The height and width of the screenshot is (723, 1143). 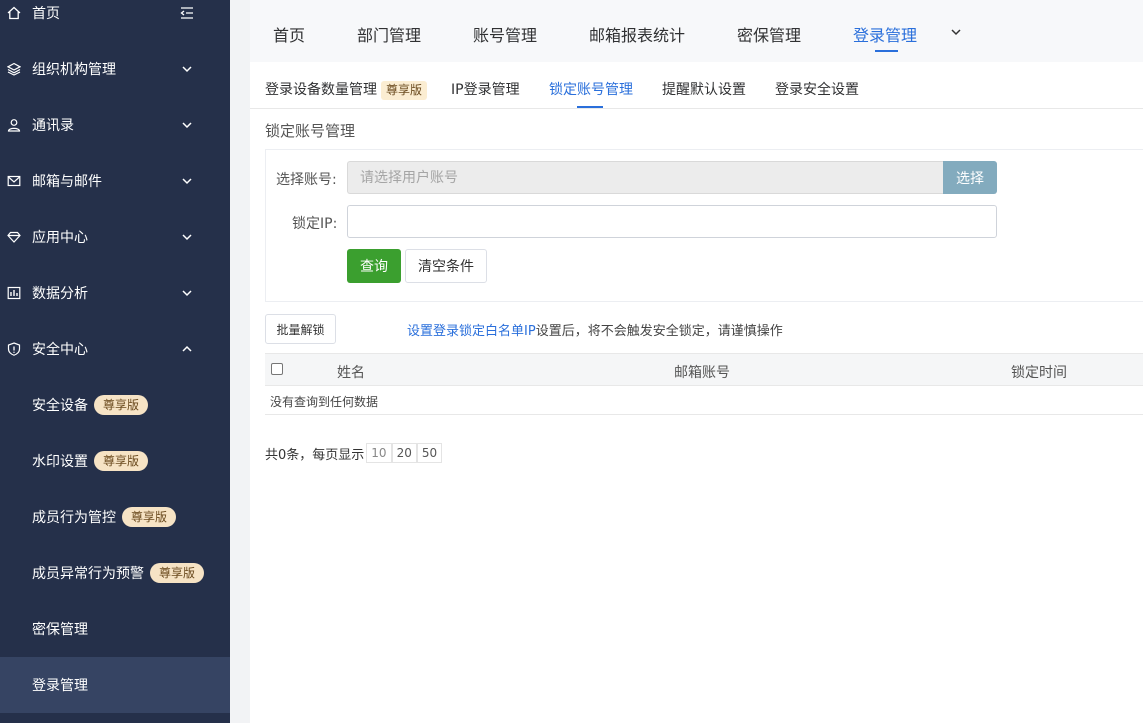 I want to click on sidebar-subitem-label: 登录管理, so click(x=60, y=686).